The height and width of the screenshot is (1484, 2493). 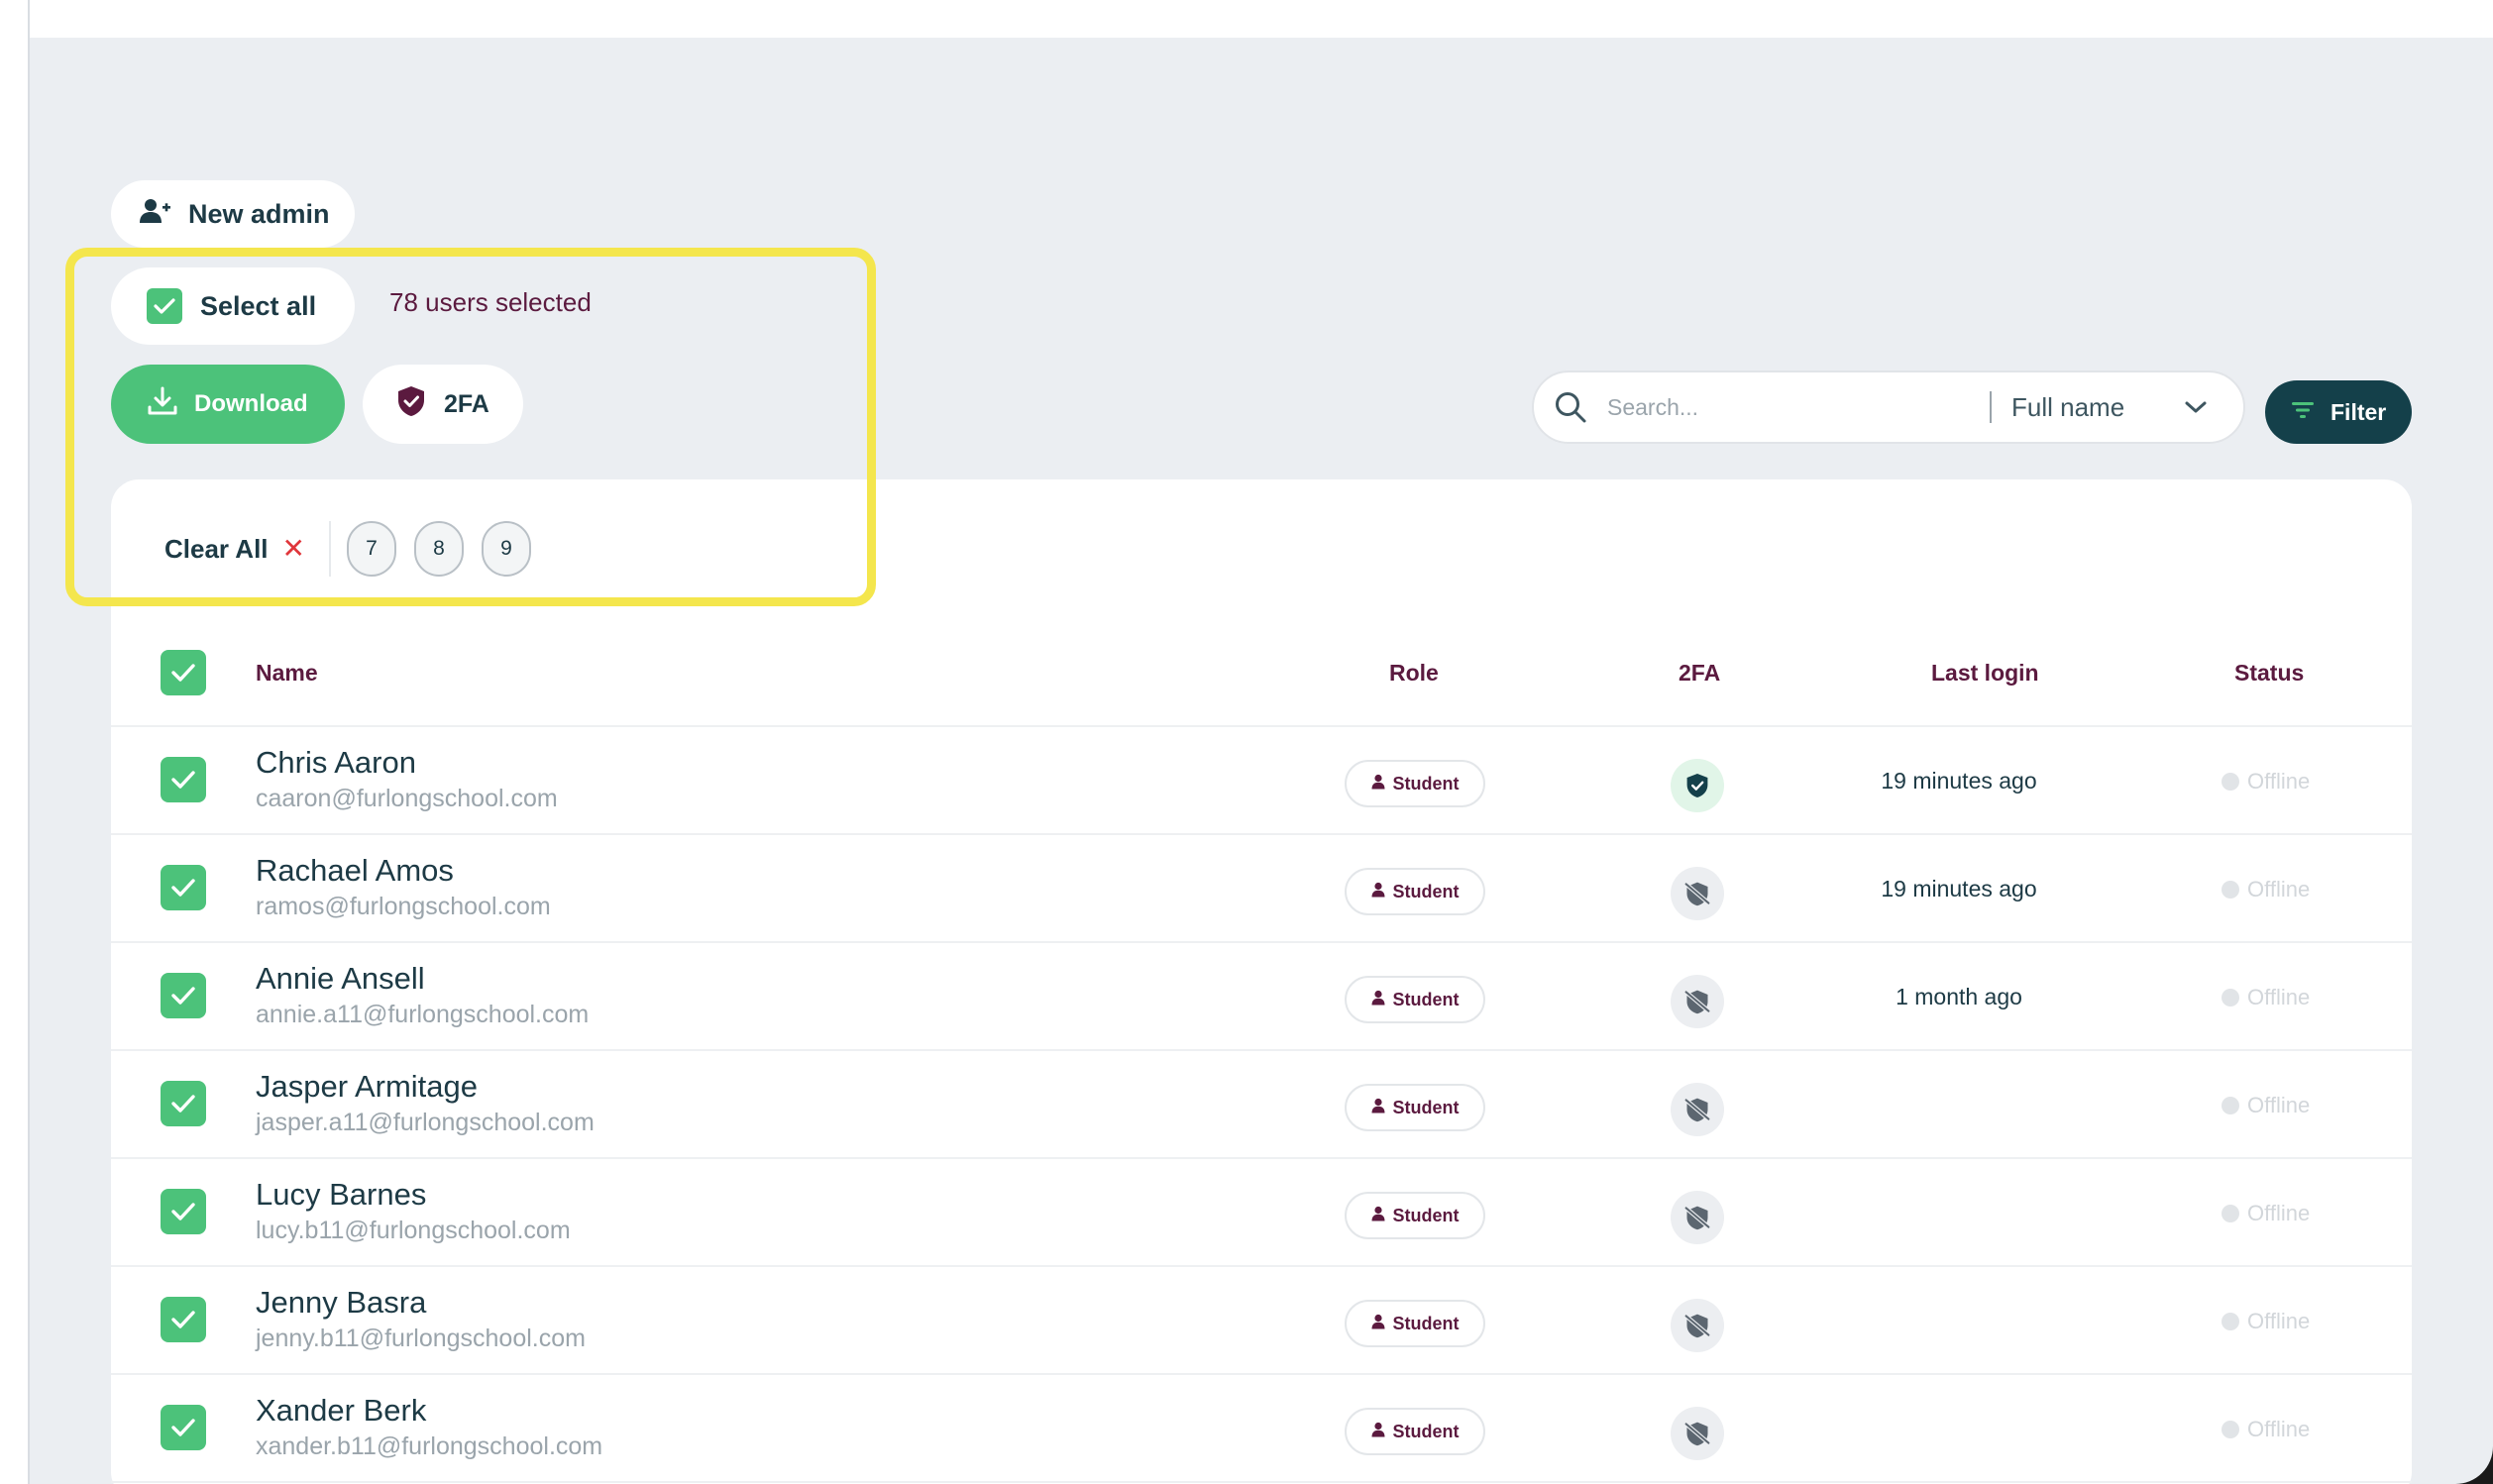 What do you see at coordinates (425, 1087) in the screenshot?
I see `user-name: Jasper Armitage` at bounding box center [425, 1087].